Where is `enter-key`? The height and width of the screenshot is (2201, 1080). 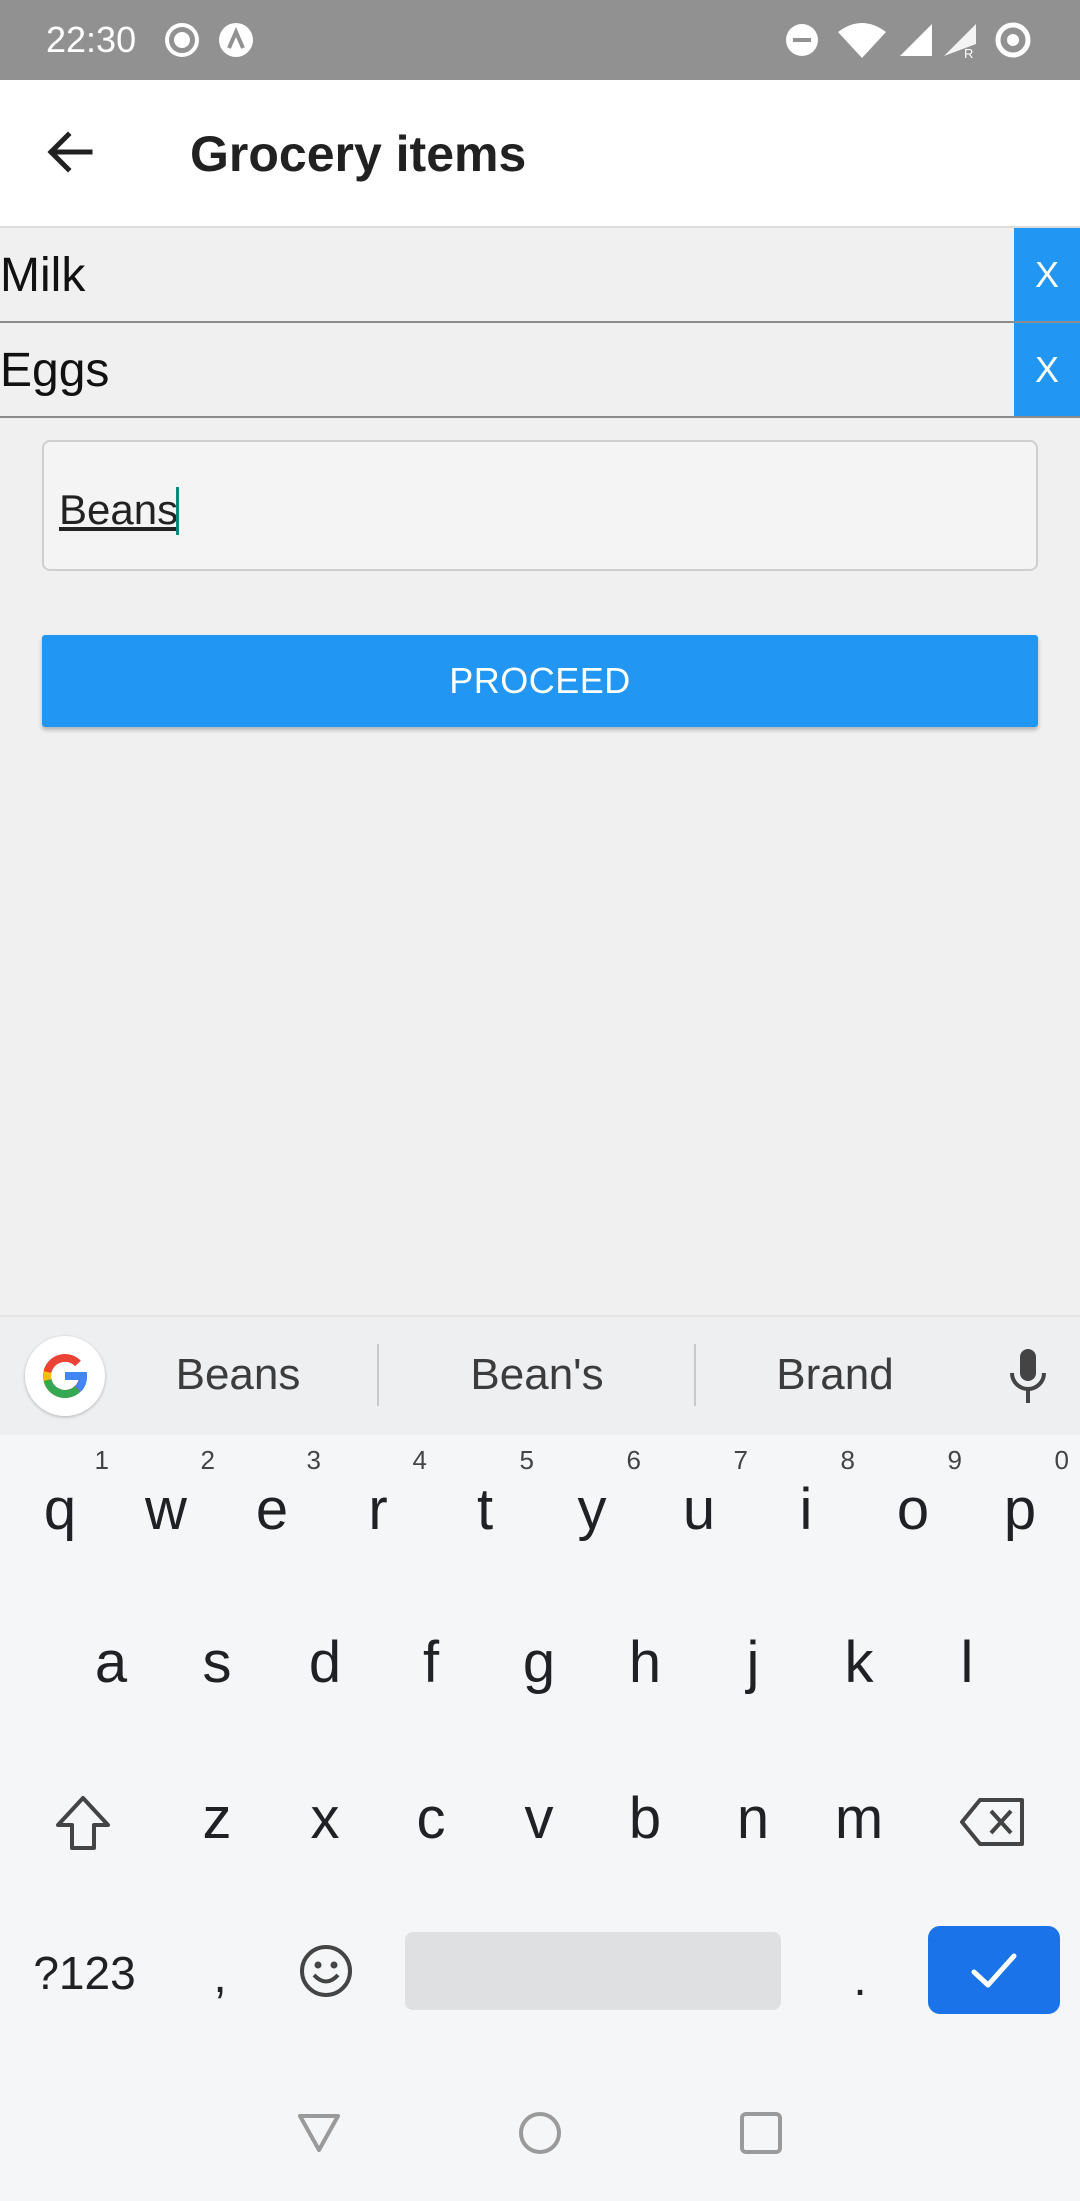 enter-key is located at coordinates (994, 1970).